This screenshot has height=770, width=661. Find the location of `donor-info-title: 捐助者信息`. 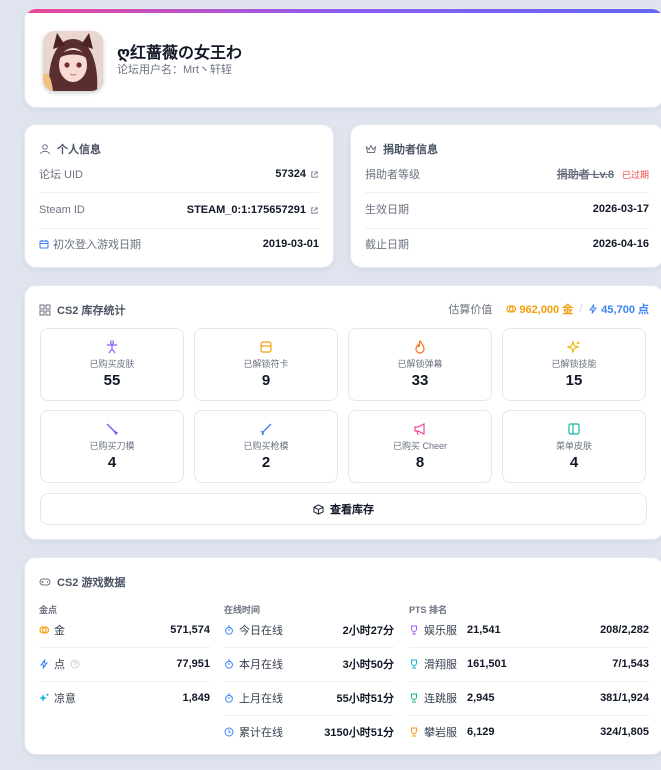

donor-info-title: 捐助者信息 is located at coordinates (401, 149).